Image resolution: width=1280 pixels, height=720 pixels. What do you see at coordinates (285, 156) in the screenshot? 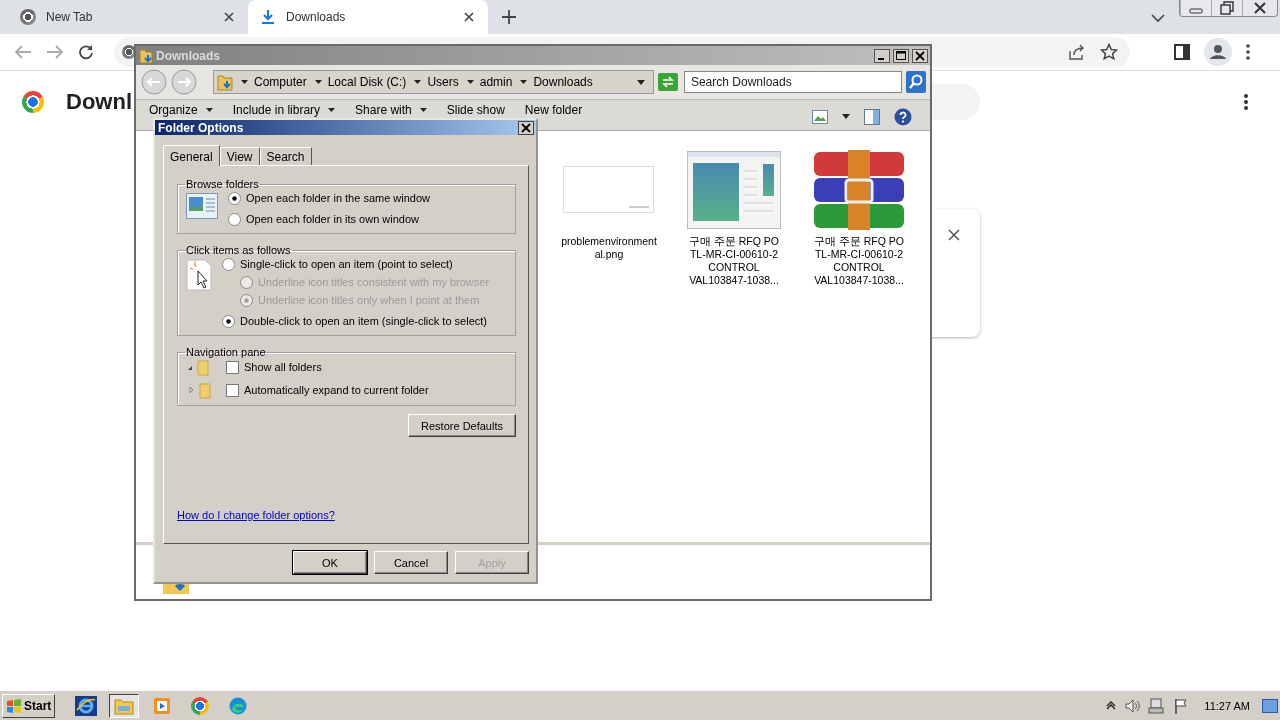
I see `dialog-tab: Search` at bounding box center [285, 156].